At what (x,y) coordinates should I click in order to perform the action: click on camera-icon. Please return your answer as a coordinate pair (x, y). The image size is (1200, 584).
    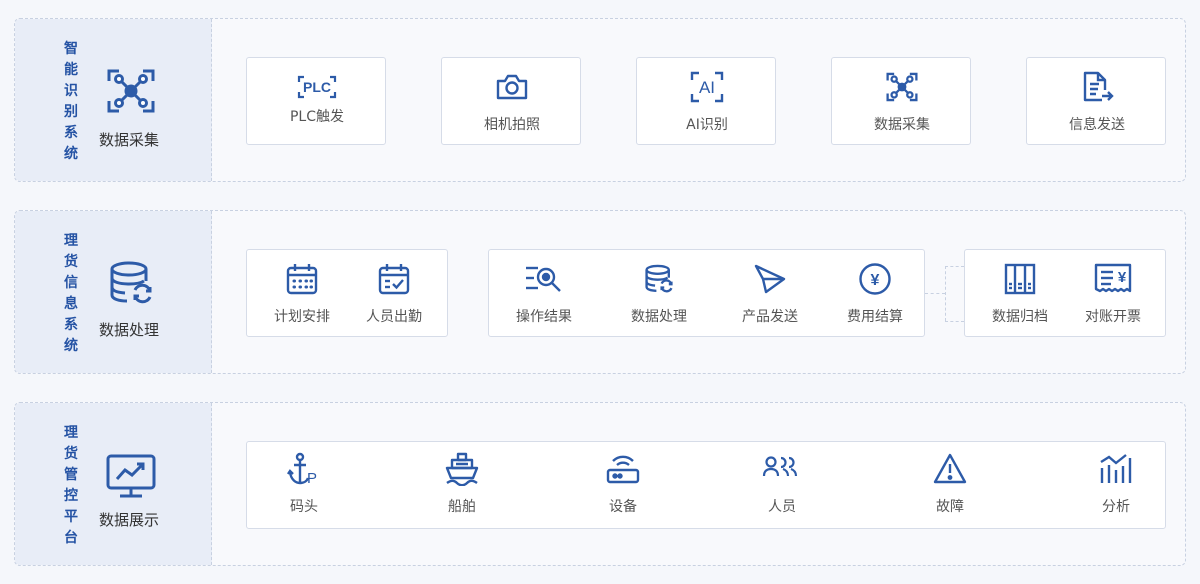
    Looking at the image, I should click on (512, 87).